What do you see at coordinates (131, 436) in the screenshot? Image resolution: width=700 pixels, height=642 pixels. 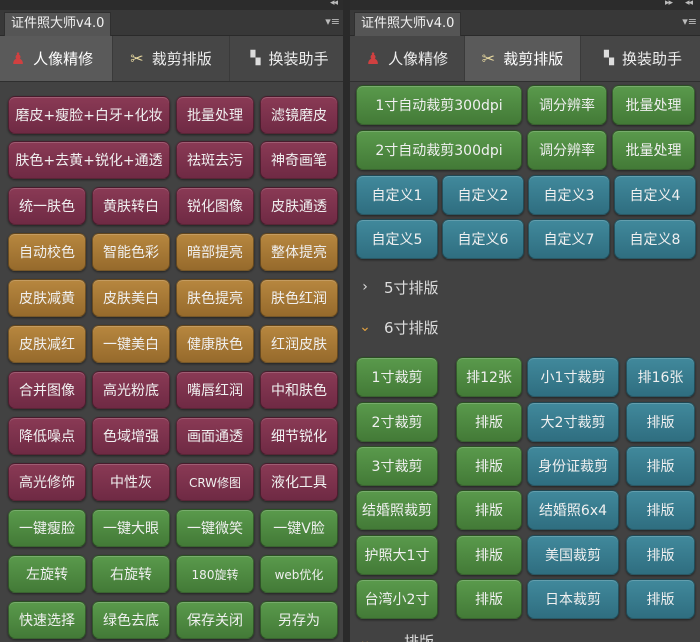 I see `tool-button: 色域增强` at bounding box center [131, 436].